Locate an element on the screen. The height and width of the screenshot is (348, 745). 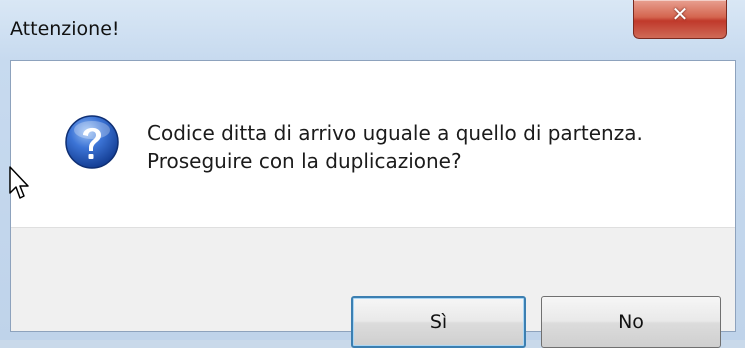
yes-button: Sì is located at coordinates (438, 322).